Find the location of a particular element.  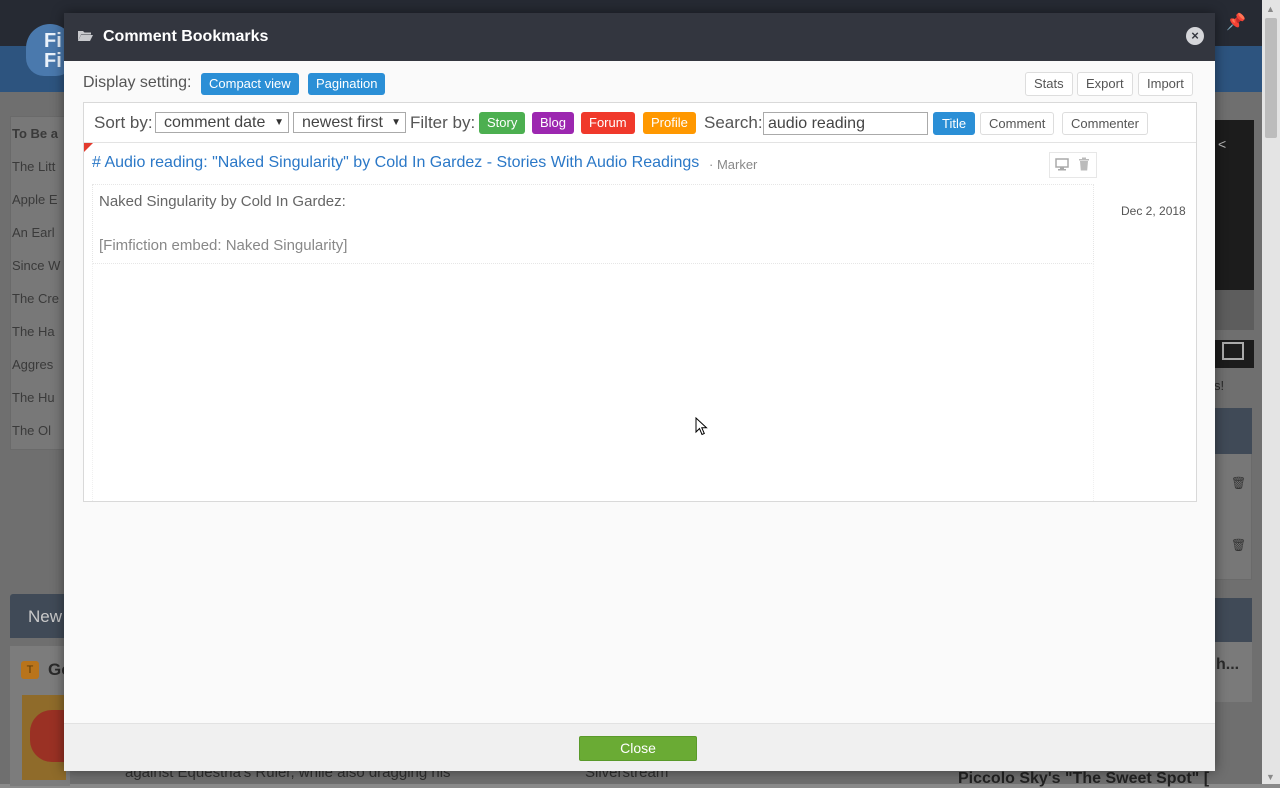

sort-order-select: newest first ▼ is located at coordinates (349, 122).